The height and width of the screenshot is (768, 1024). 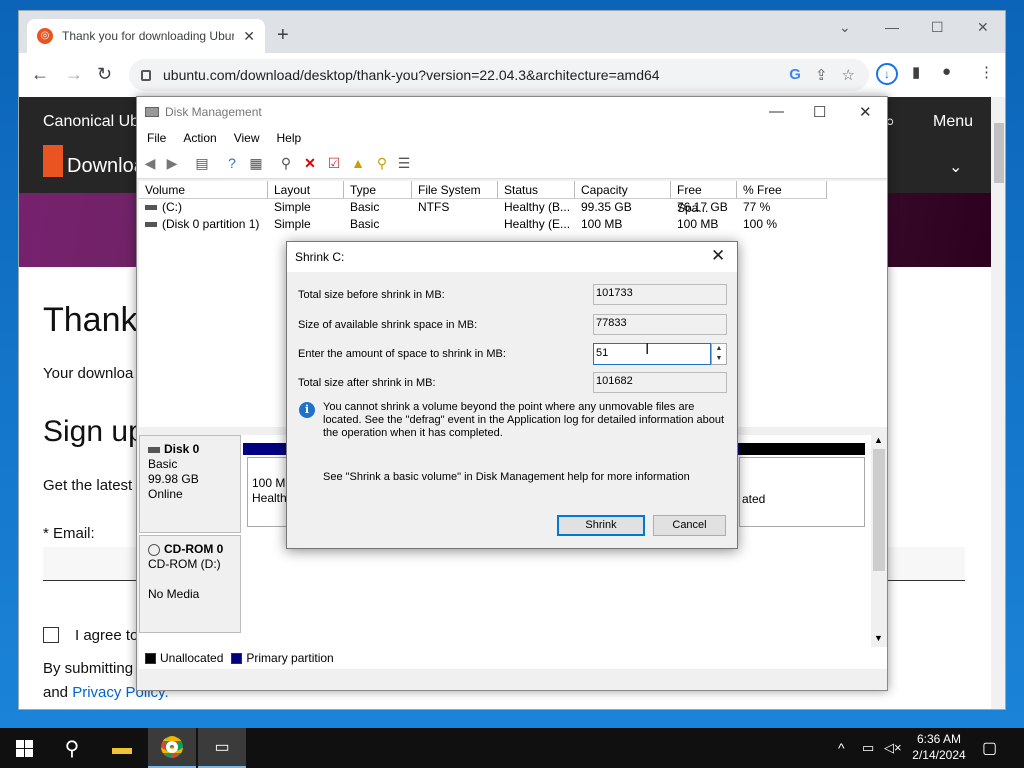 I want to click on forward-icon: →, so click(x=74, y=74).